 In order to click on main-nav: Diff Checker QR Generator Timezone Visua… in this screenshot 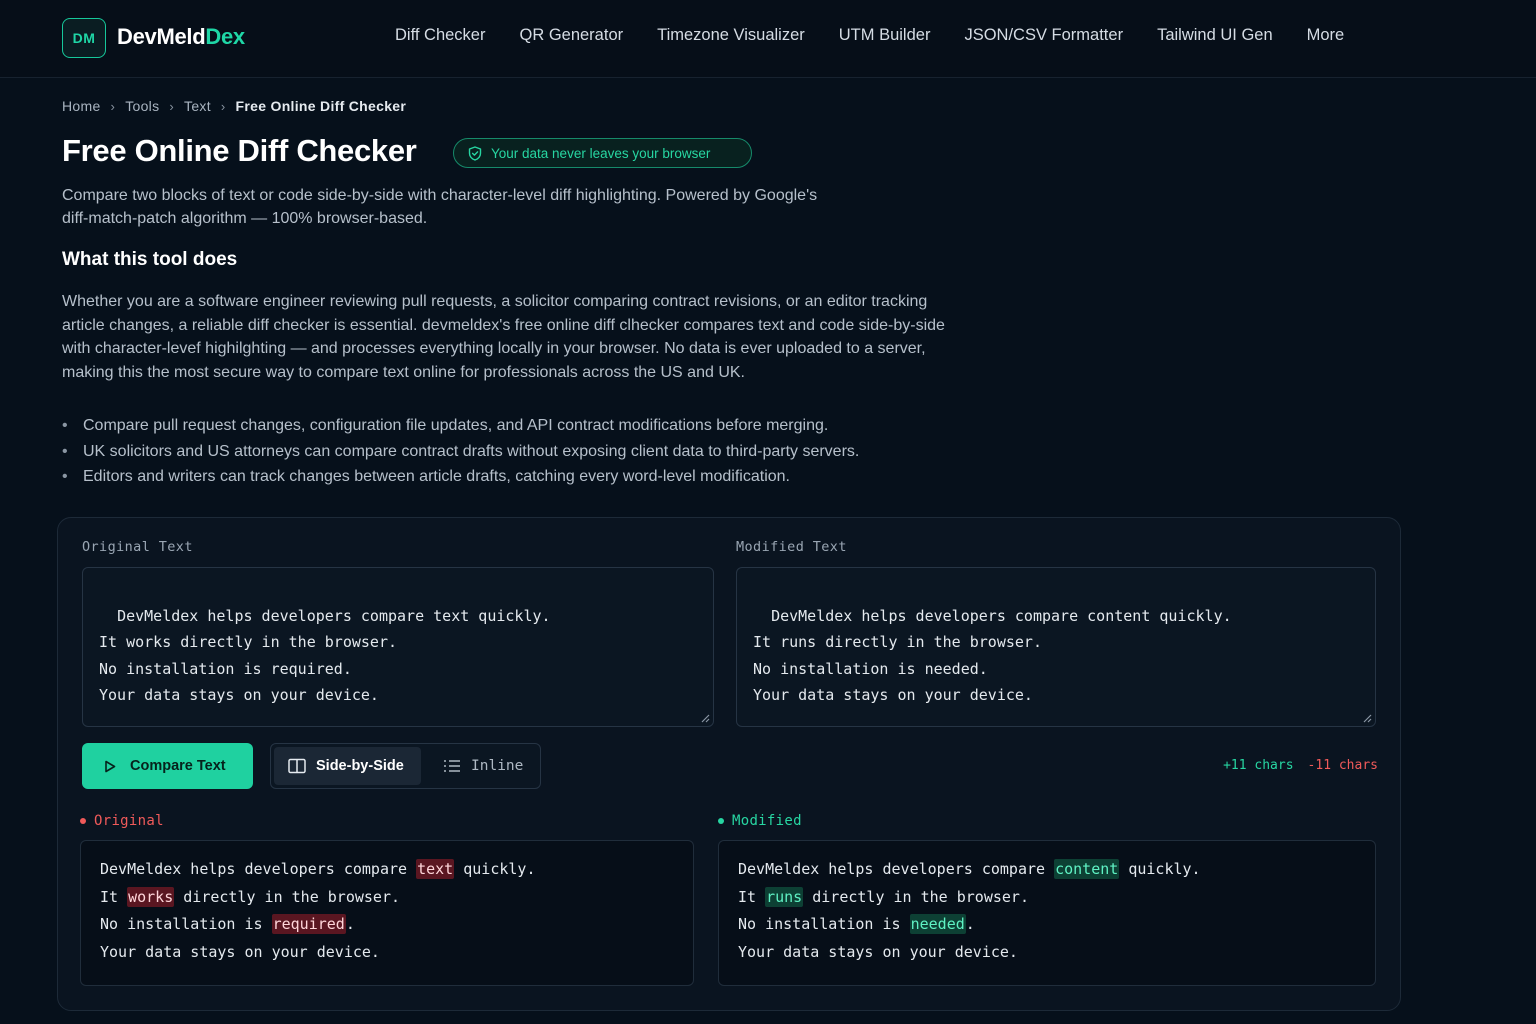, I will do `click(886, 35)`.